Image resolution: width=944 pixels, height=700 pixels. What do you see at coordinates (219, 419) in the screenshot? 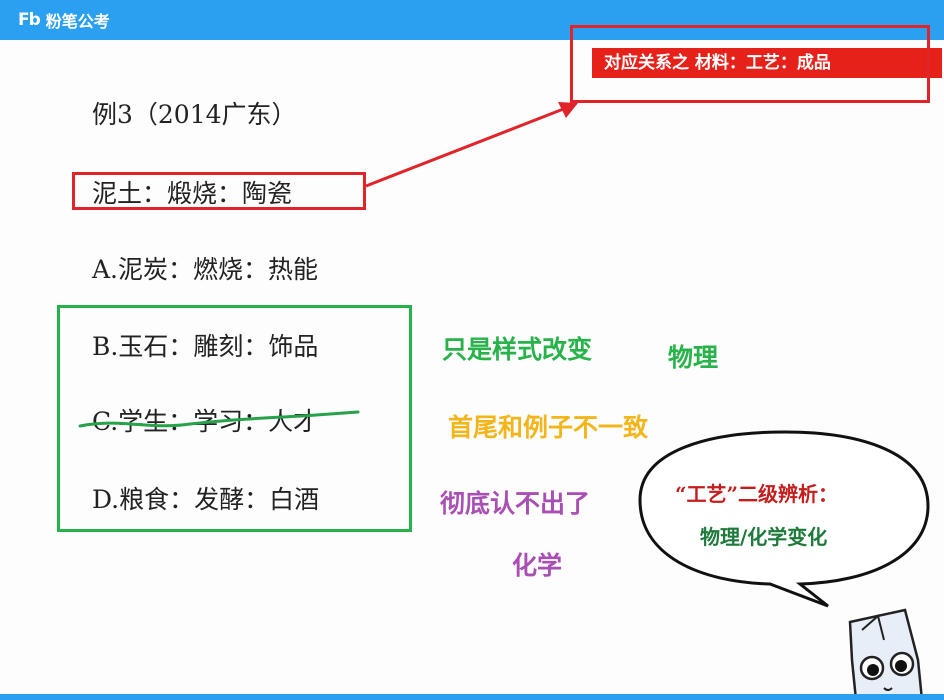
I see `strikethrough-mark` at bounding box center [219, 419].